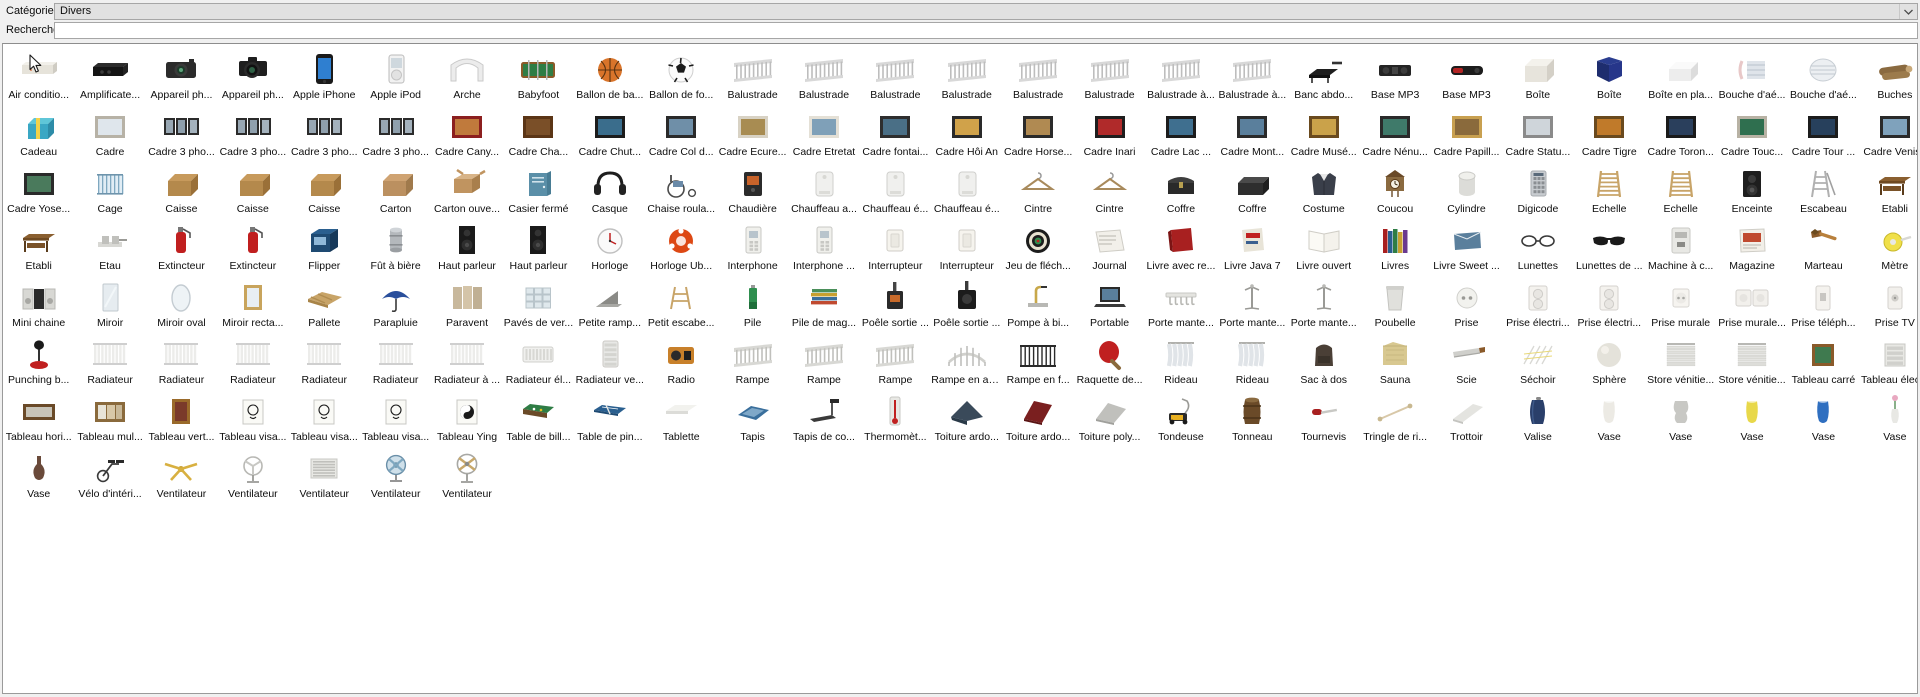  I want to click on object-grid-item: Tableau Ying, so click(466, 416).